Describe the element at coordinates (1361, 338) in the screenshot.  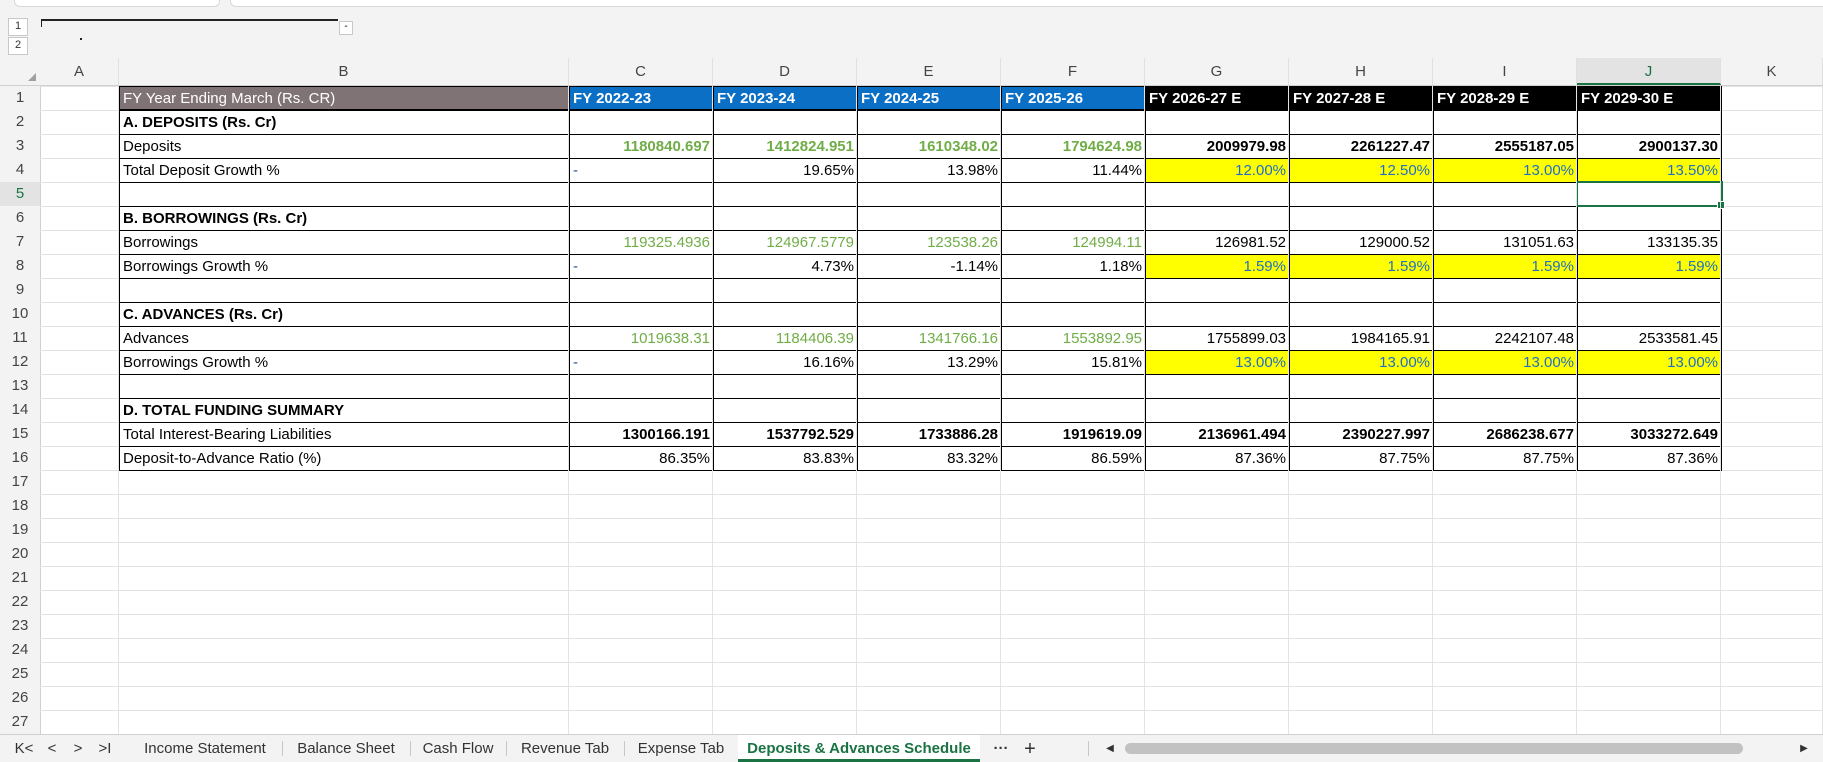
I see `value-cell: 1984165.91` at that location.